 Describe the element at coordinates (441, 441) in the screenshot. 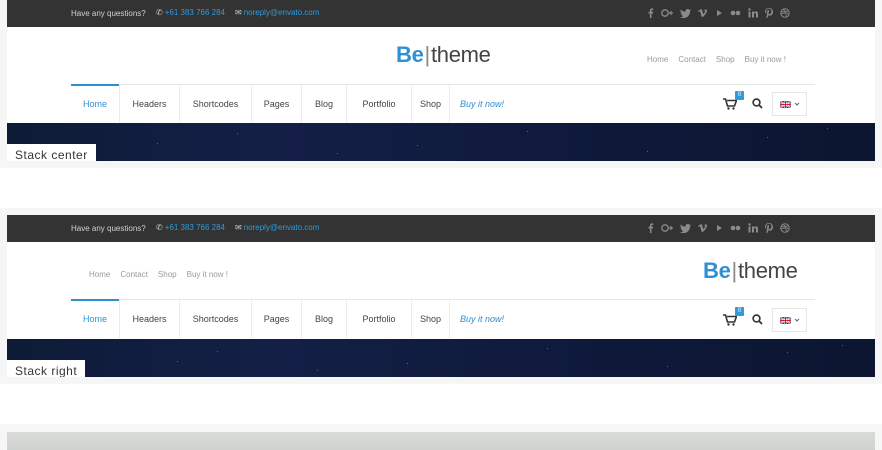

I see `header-preview-partial` at that location.